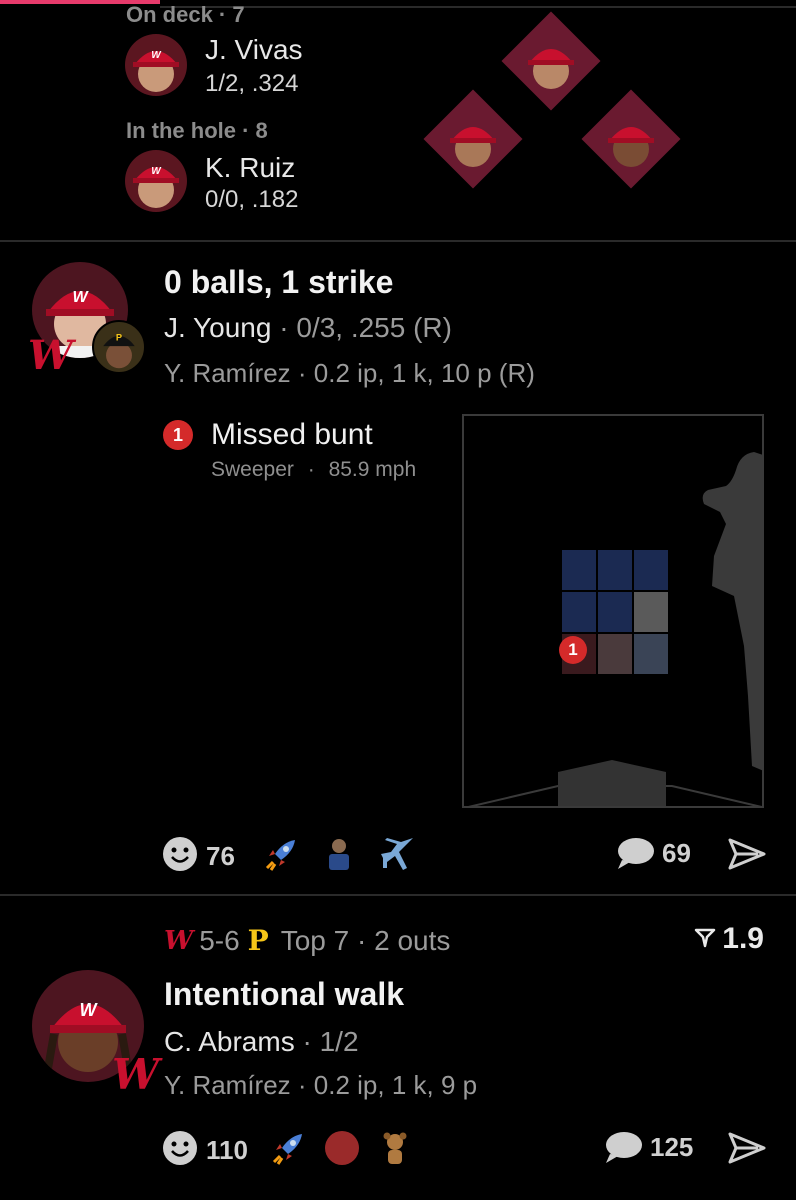 The image size is (796, 1200). Describe the element at coordinates (372, 469) in the screenshot. I see `pitch-speed: 85.9 mph` at that location.